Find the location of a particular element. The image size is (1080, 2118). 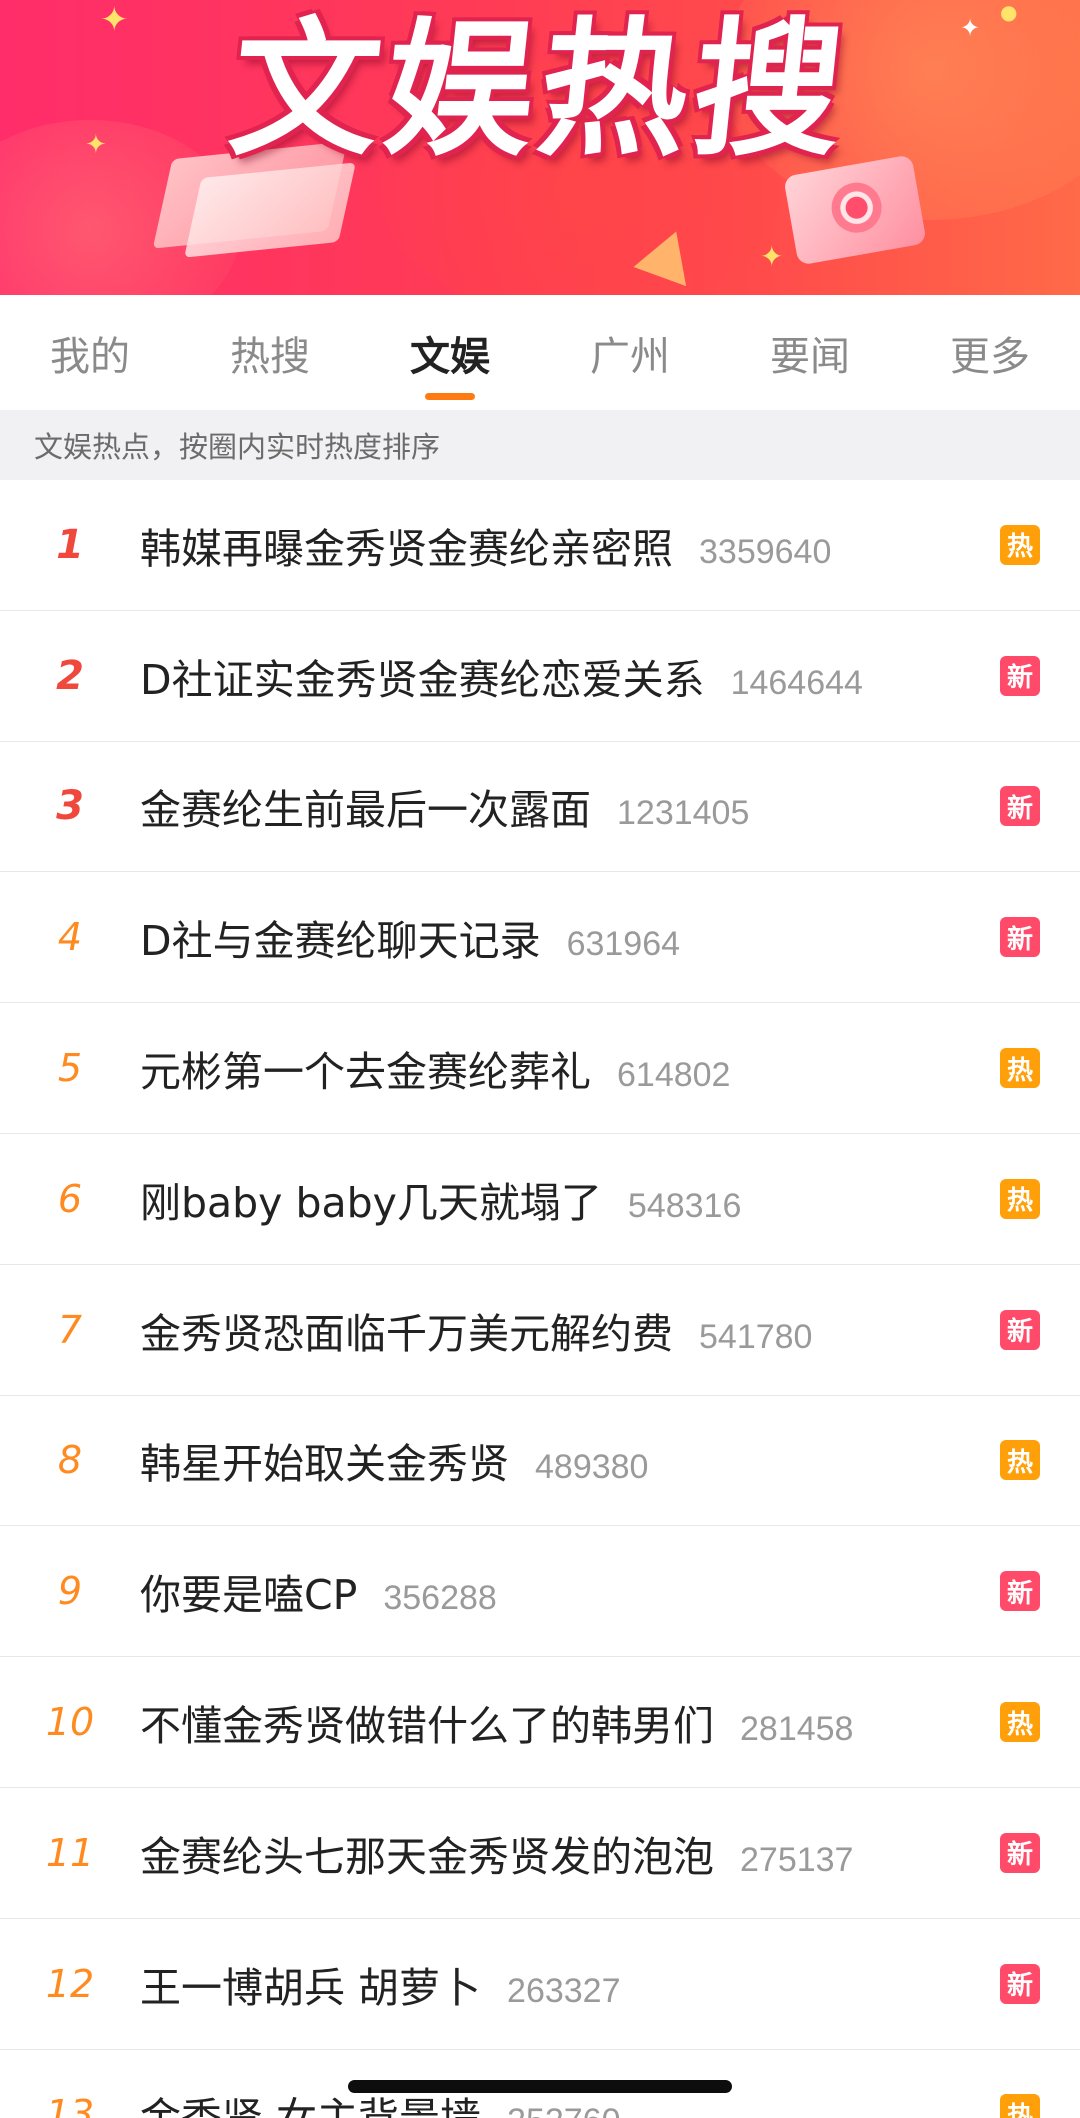

item-title-wrap: 刚baby baby几天就塌了 548316 is located at coordinates (440, 1199).